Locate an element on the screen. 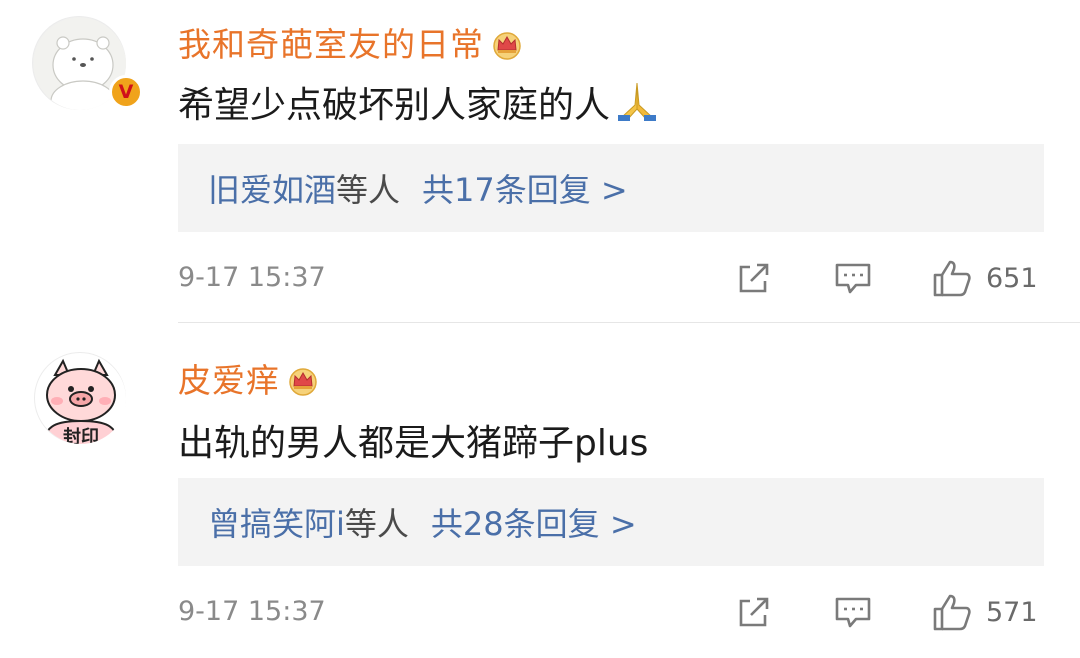 This screenshot has height=658, width=1080. folded-hands-icon is located at coordinates (637, 101).